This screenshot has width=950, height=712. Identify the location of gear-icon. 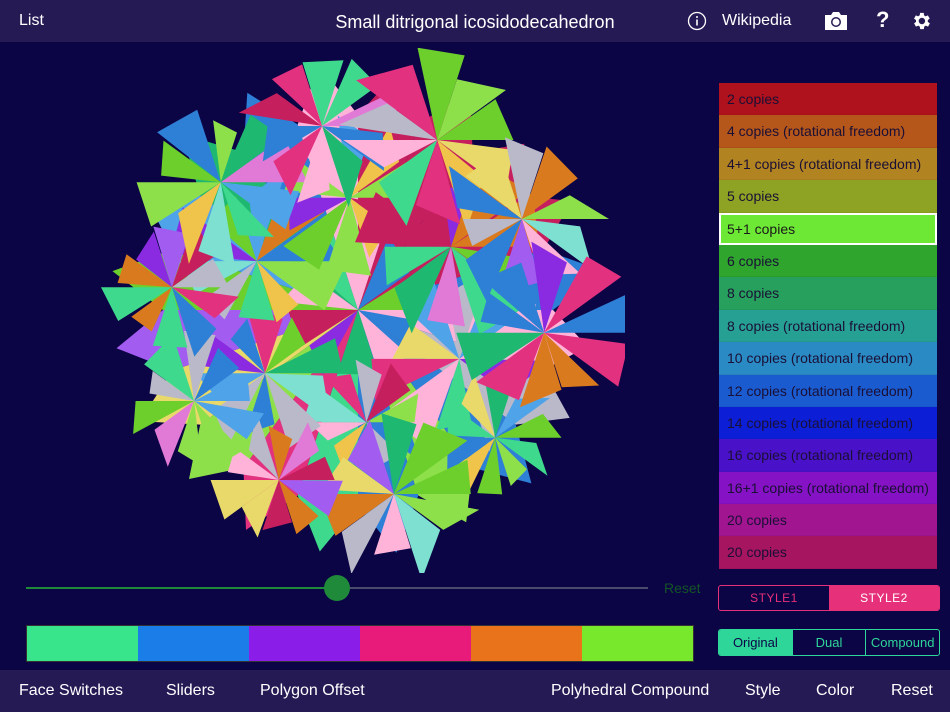
(921, 21).